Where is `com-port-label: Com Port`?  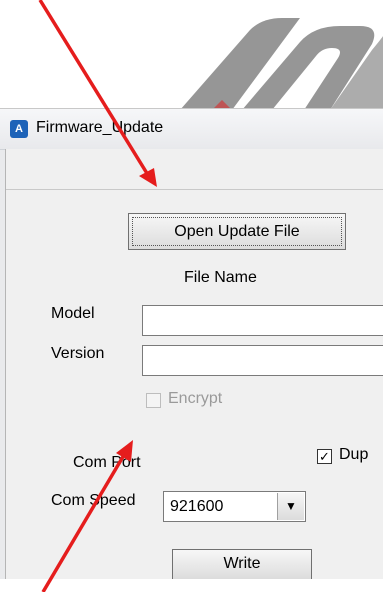 com-port-label: Com Port is located at coordinates (107, 462).